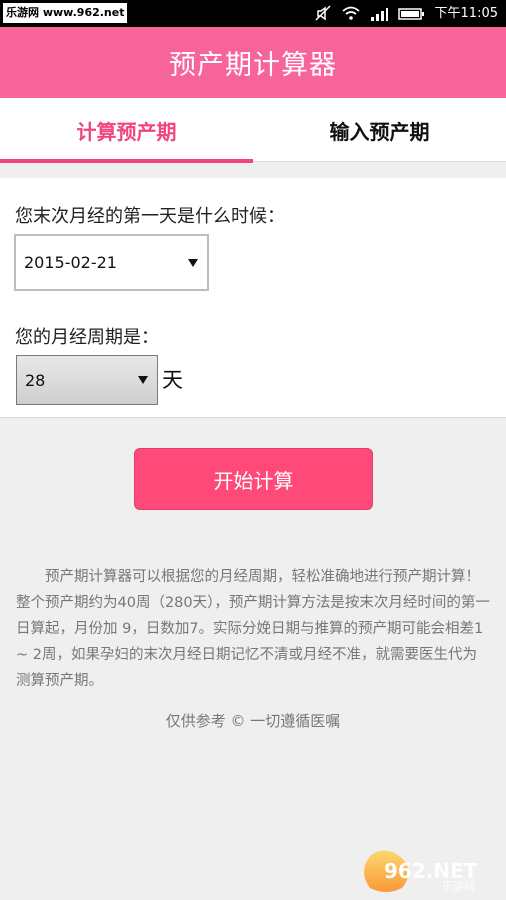 The width and height of the screenshot is (506, 900). I want to click on app-title: 预产期计算器, so click(253, 65).